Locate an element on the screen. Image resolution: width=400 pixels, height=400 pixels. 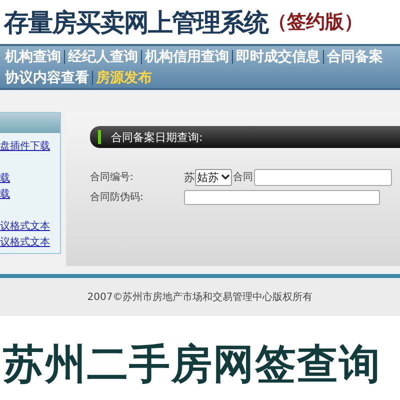
copyright-text: 2007©苏州市房地产市场和交易管理中心版权所有 is located at coordinates (200, 297).